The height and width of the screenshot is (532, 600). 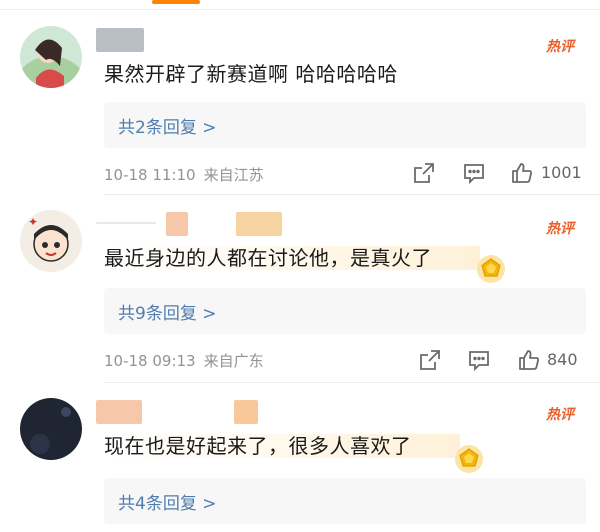 I want to click on comment-meta: 10-18 09:13 来自广东, so click(x=184, y=360).